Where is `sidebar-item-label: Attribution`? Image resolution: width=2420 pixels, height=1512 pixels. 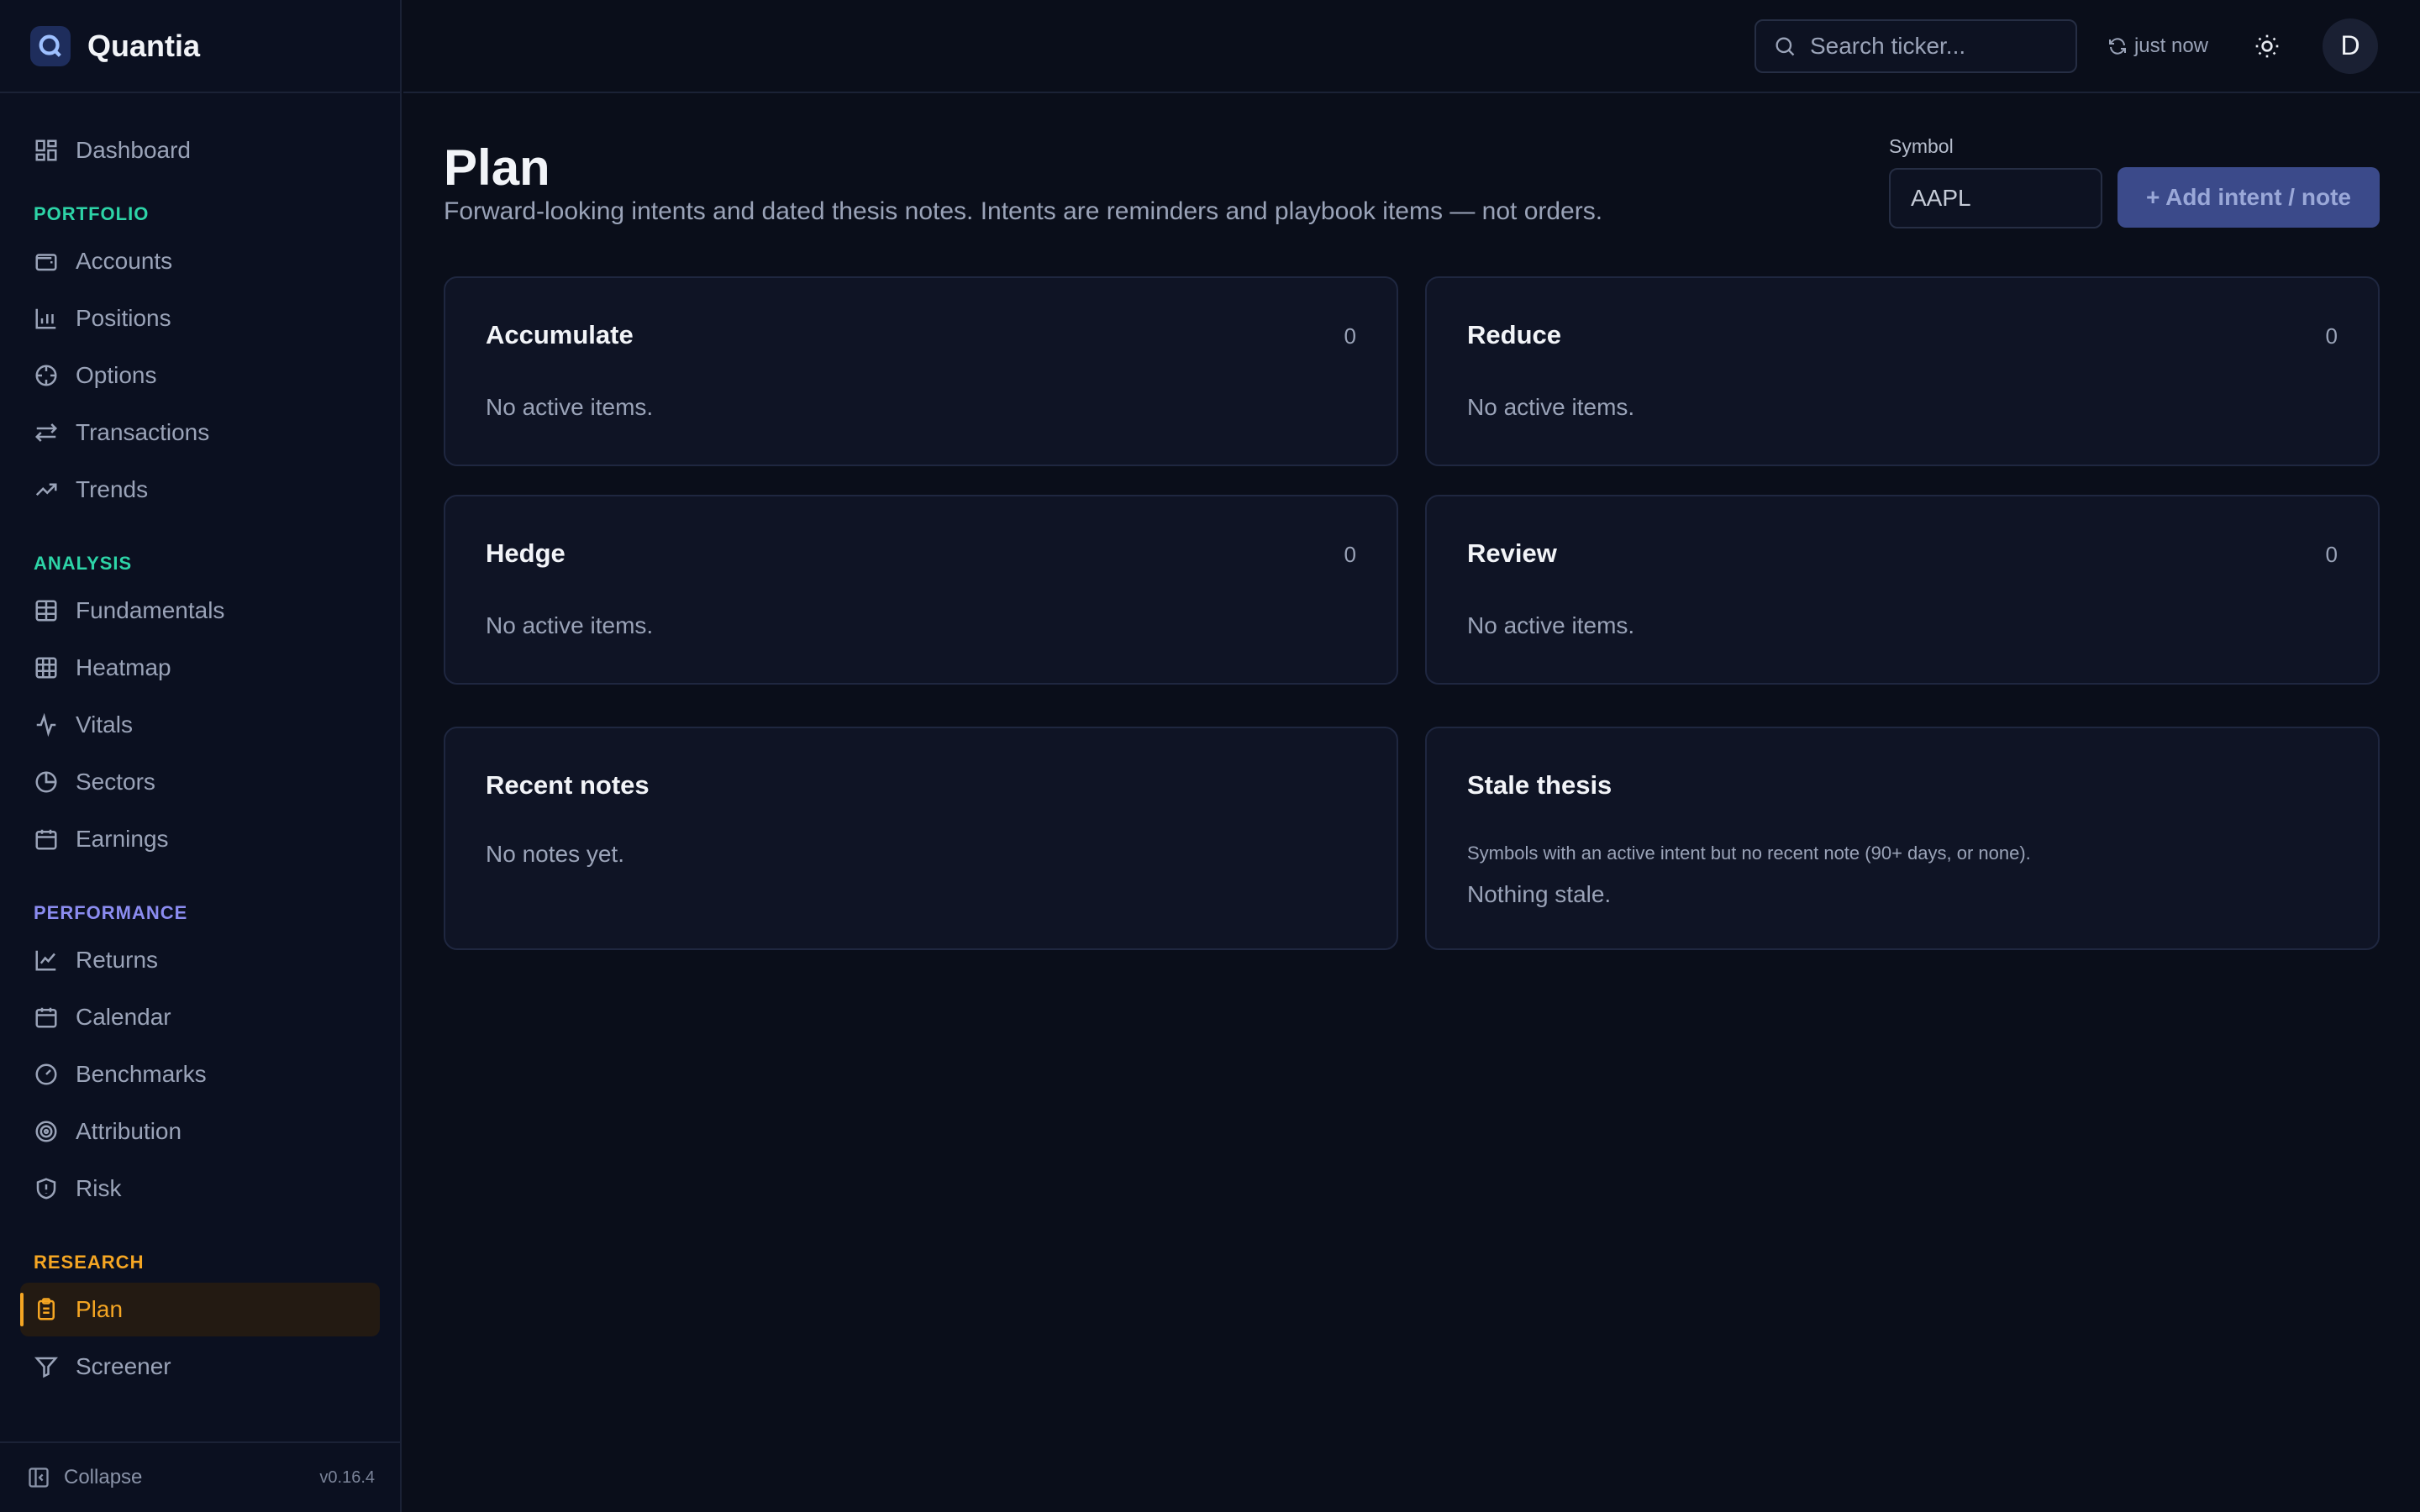
sidebar-item-label: Attribution is located at coordinates (129, 1131).